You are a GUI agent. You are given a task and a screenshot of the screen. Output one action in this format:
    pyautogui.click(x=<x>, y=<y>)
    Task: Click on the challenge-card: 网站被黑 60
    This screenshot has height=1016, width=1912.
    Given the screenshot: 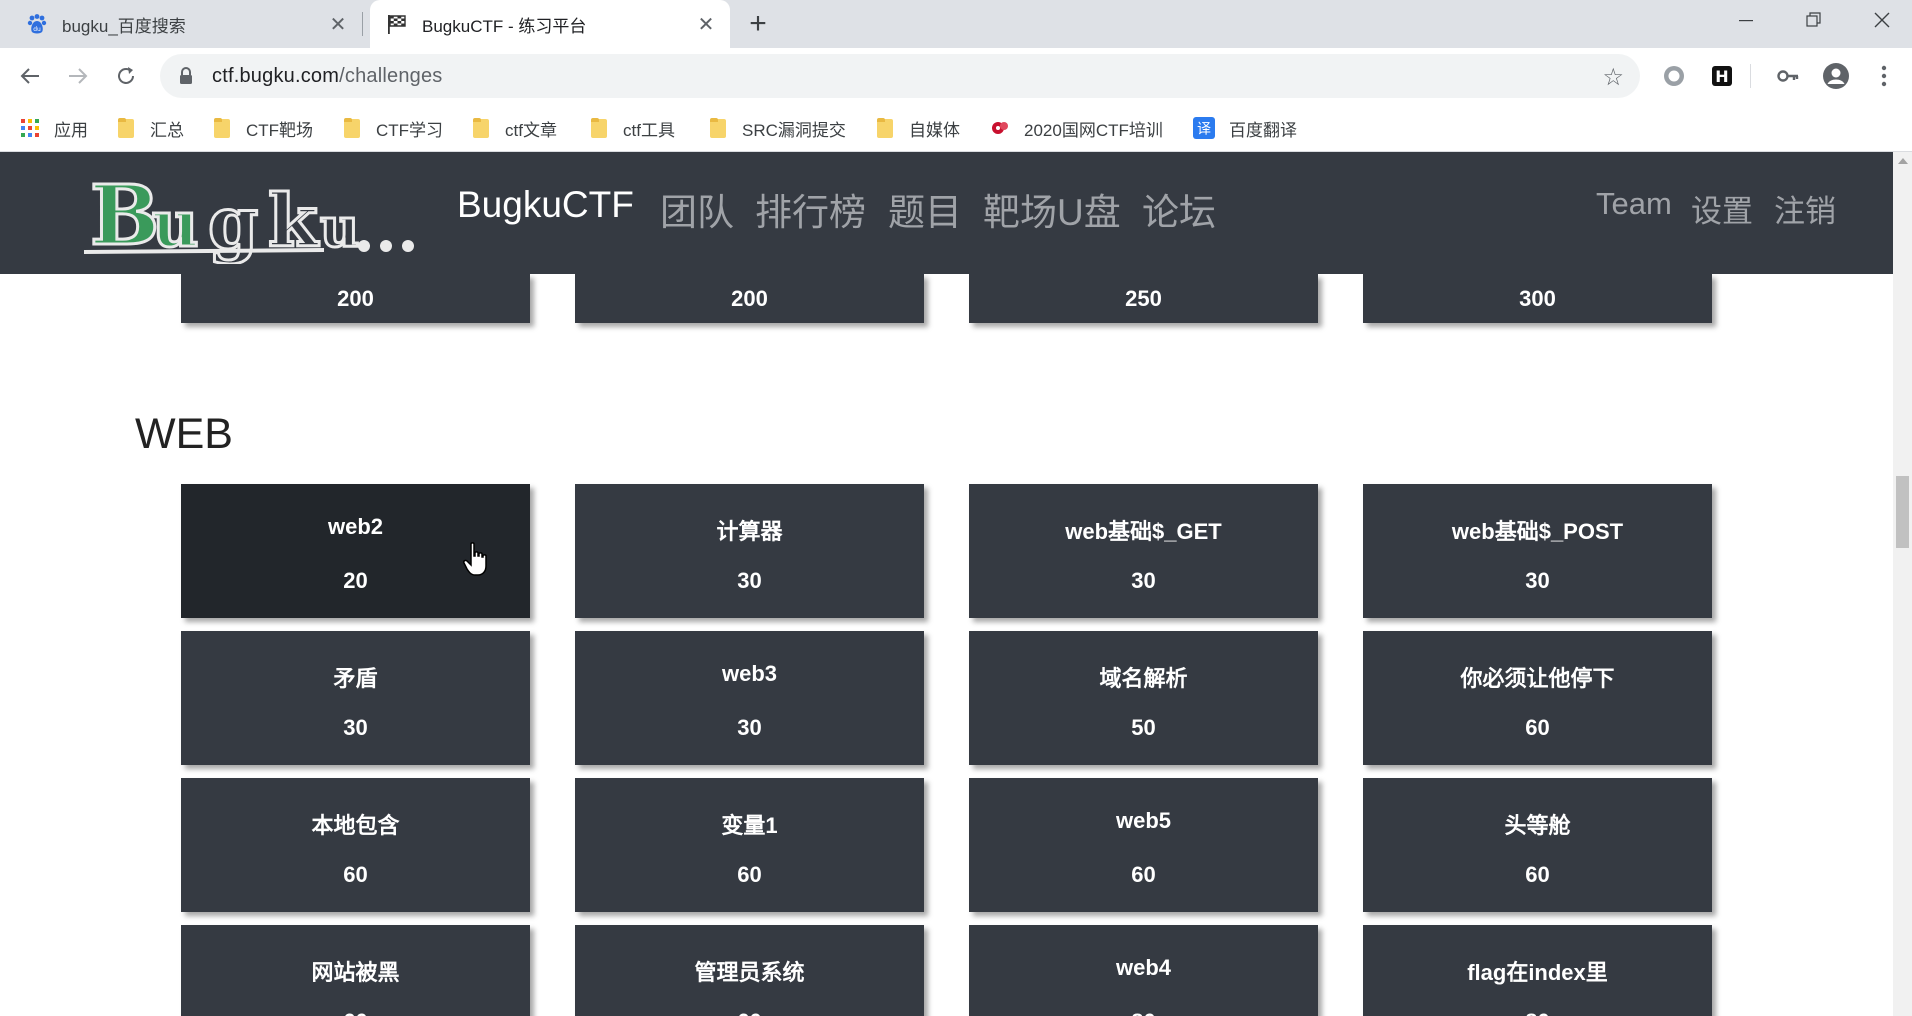 What is the action you would take?
    pyautogui.click(x=355, y=970)
    